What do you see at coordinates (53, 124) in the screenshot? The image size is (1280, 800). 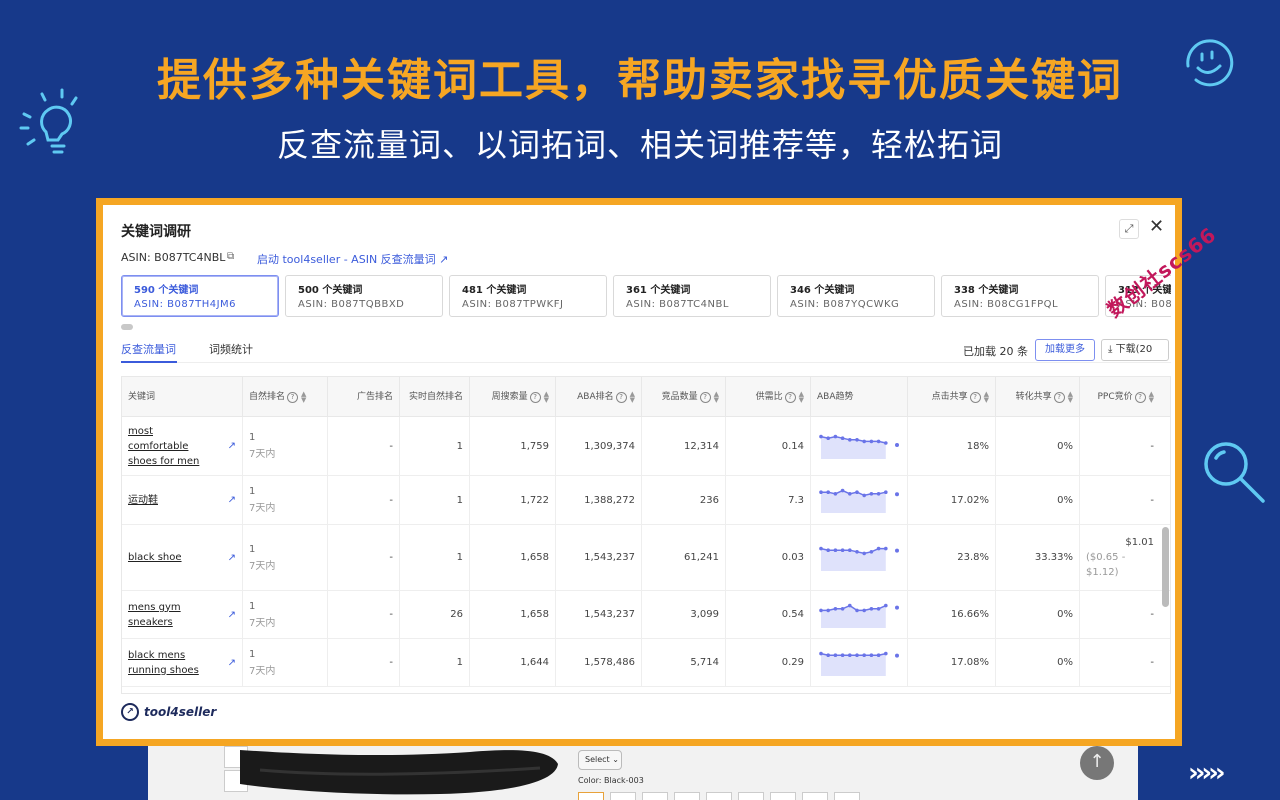 I see `lightbulb-icon` at bounding box center [53, 124].